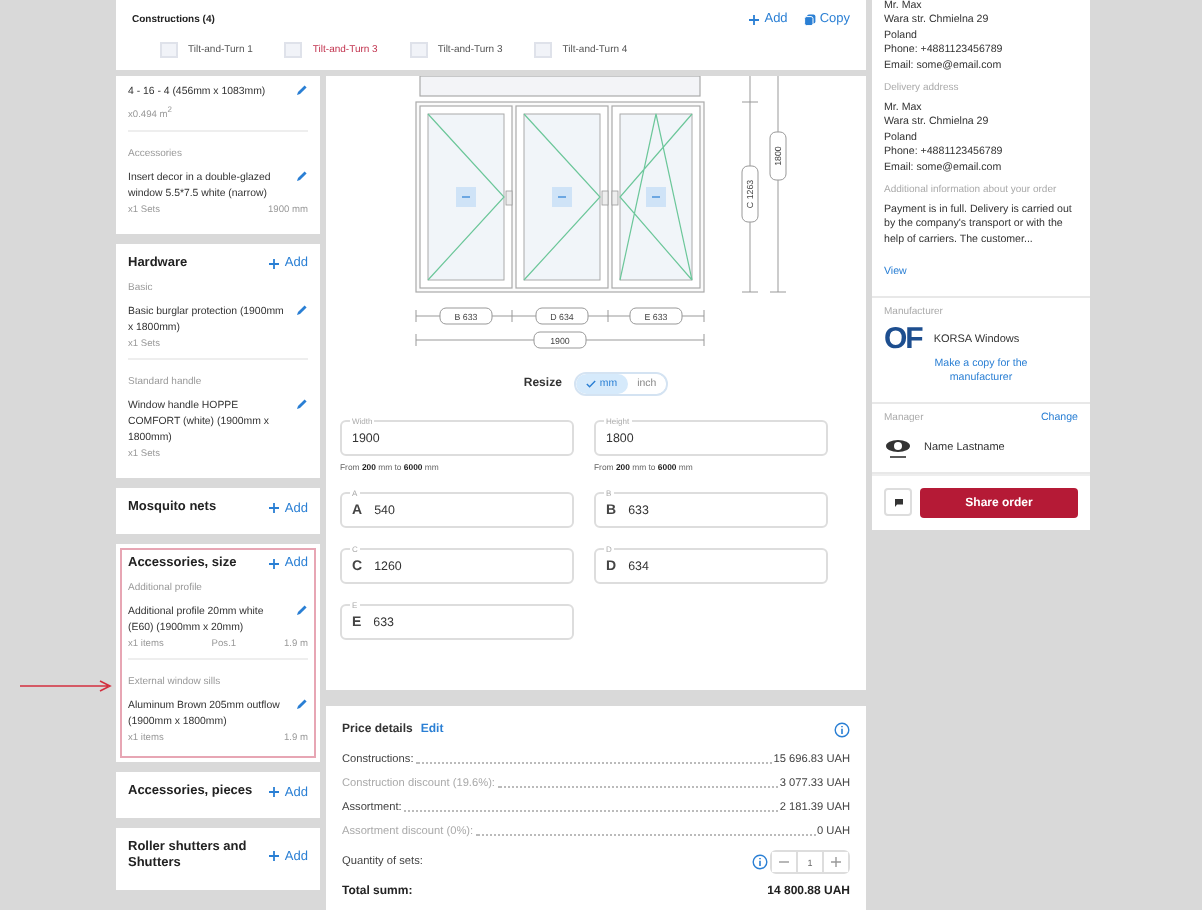 This screenshot has width=1202, height=910. I want to click on check-icon, so click(590, 384).